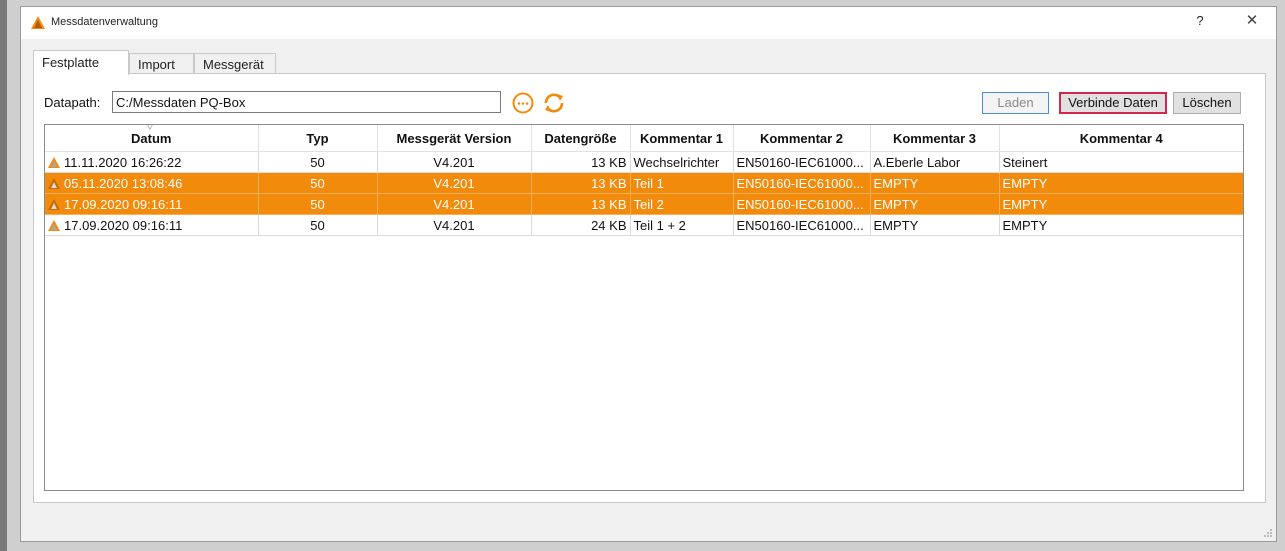 The width and height of the screenshot is (1285, 551). I want to click on column-header-typ: Typ, so click(318, 138).